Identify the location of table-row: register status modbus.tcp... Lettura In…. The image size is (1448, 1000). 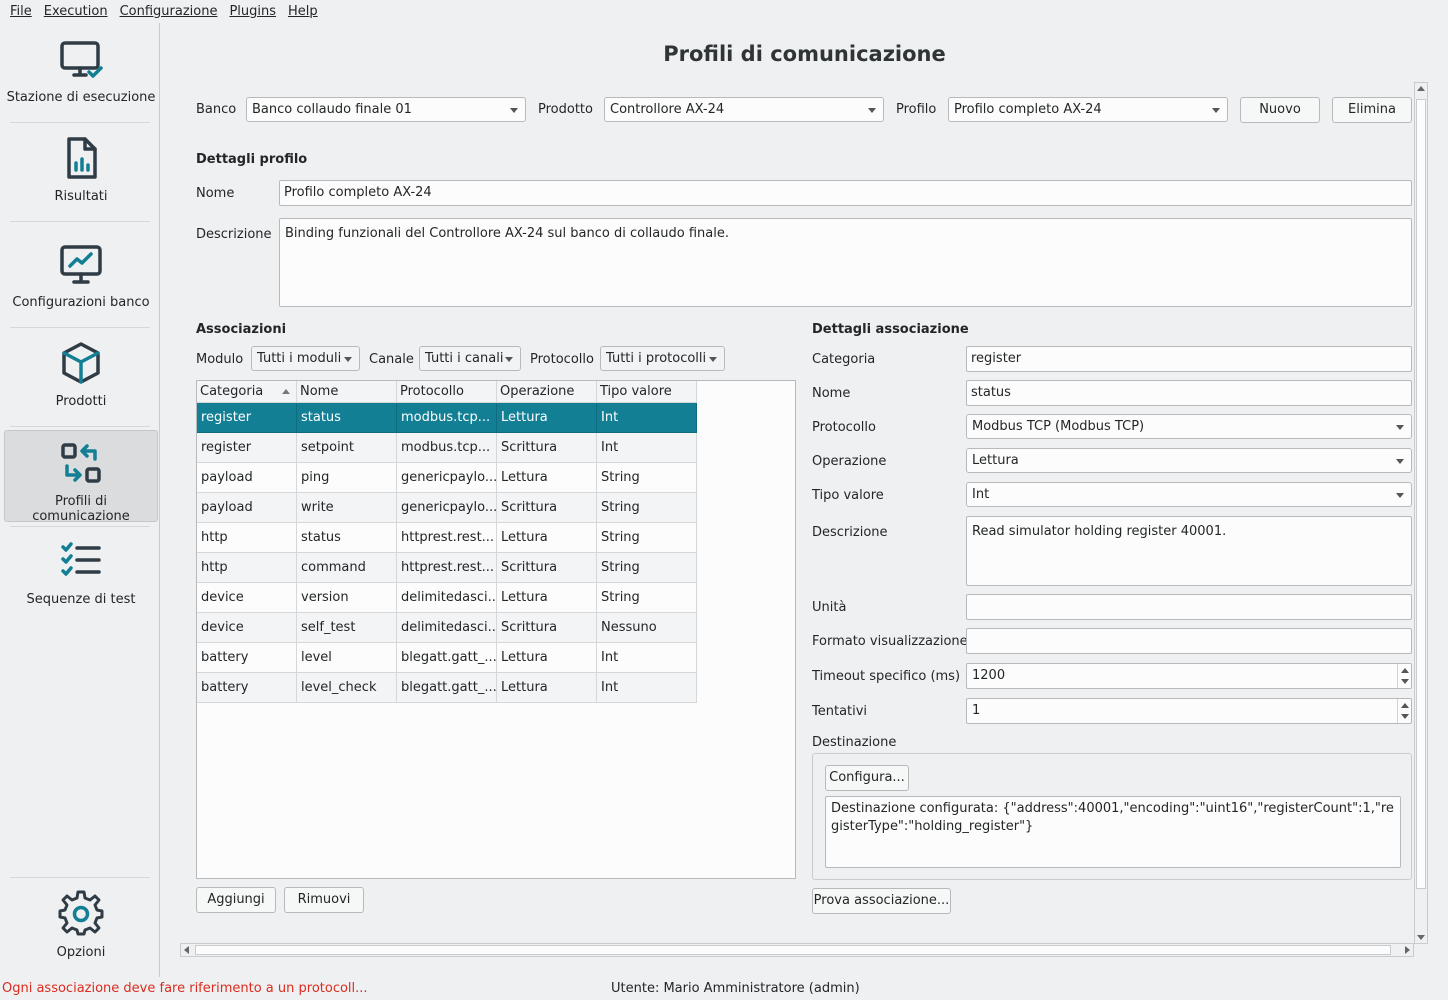
(447, 418).